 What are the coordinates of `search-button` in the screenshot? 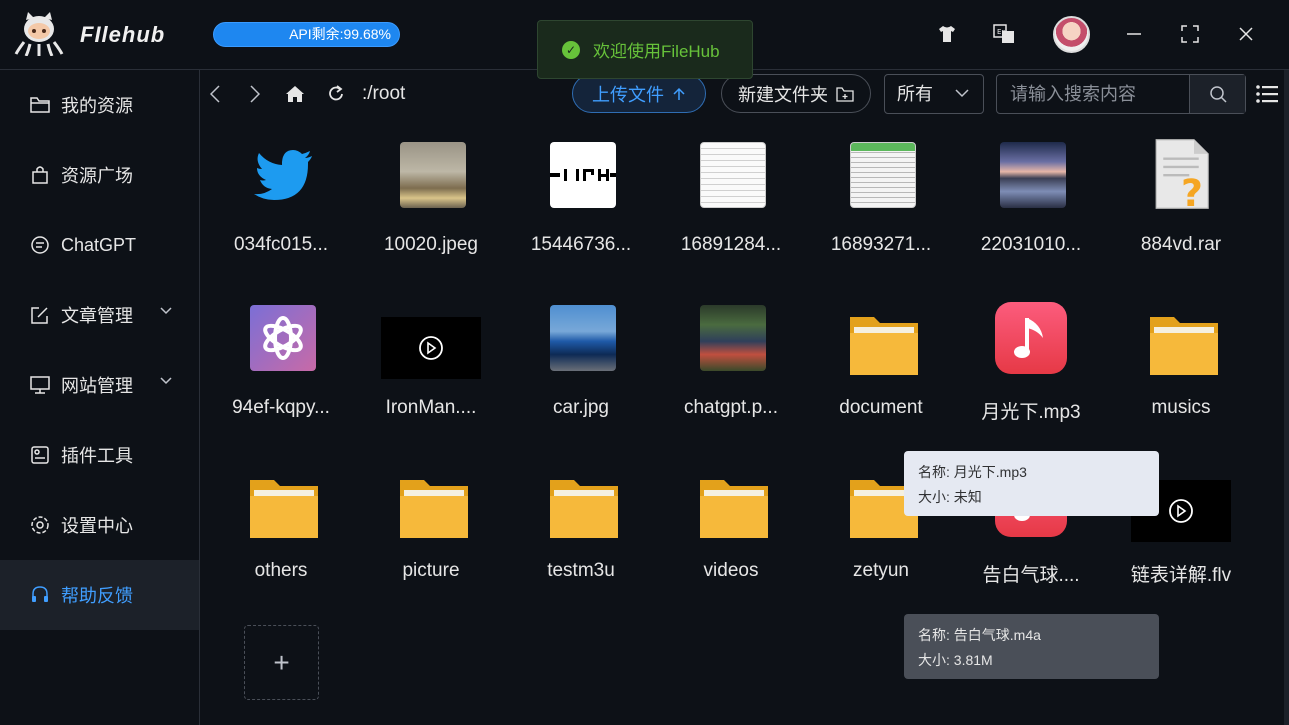 It's located at (1217, 94).